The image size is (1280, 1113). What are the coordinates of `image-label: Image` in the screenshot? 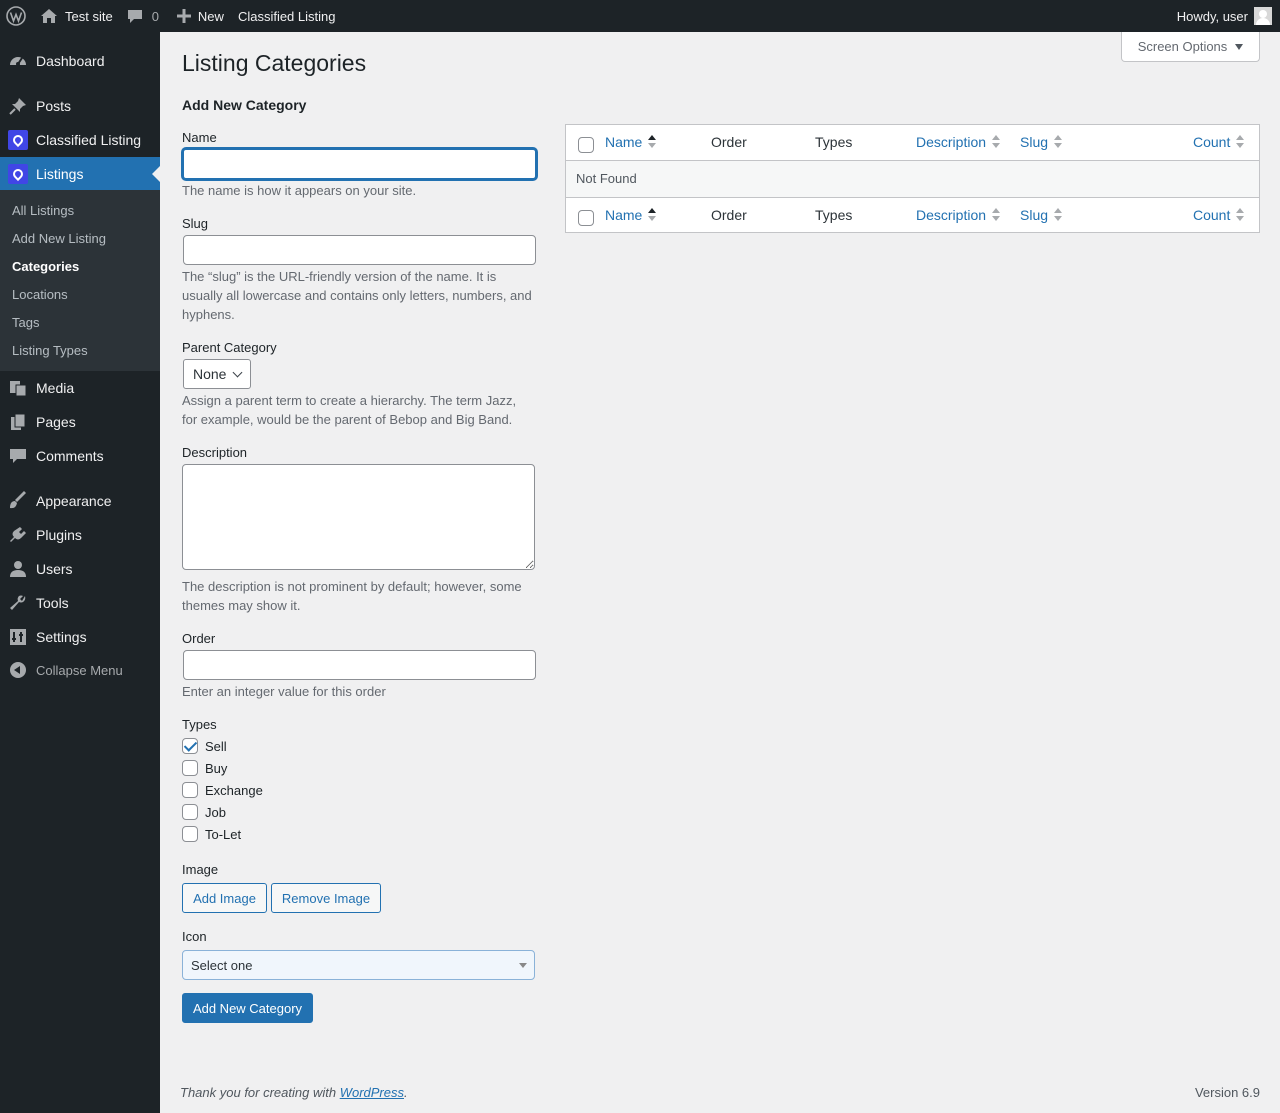 It's located at (200, 869).